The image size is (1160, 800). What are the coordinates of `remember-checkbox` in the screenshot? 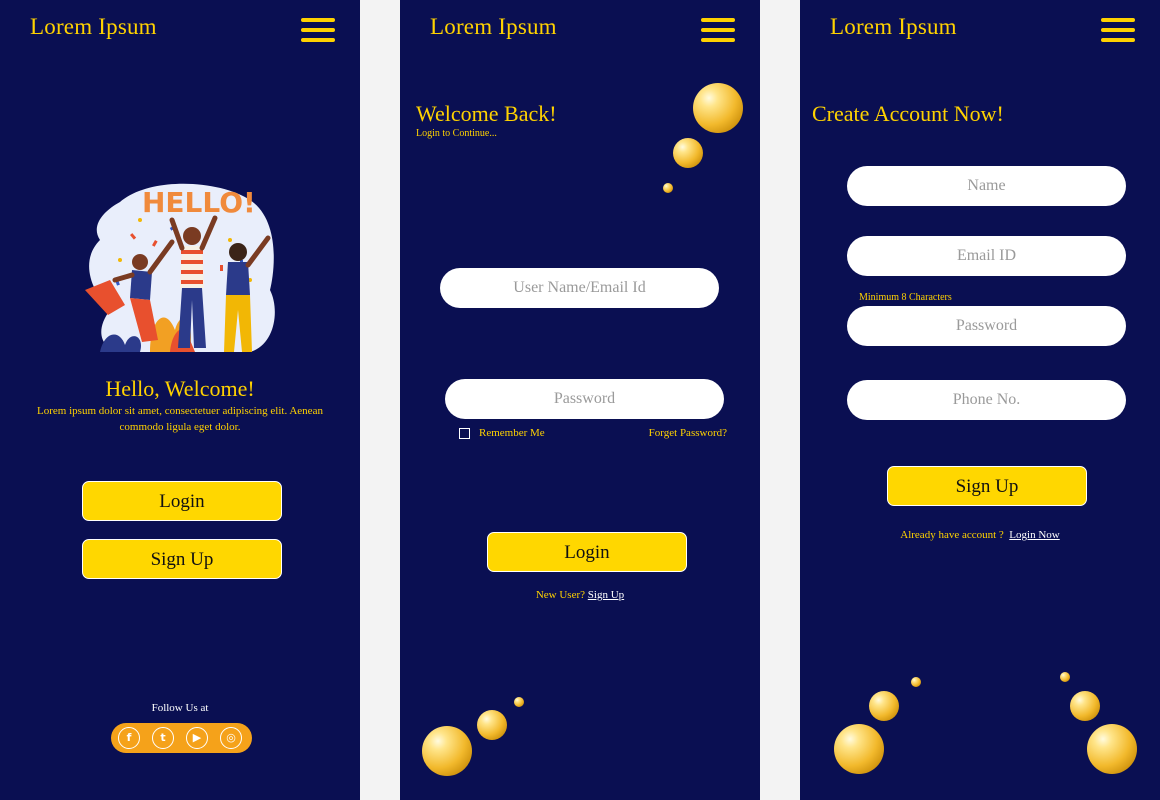 It's located at (464, 433).